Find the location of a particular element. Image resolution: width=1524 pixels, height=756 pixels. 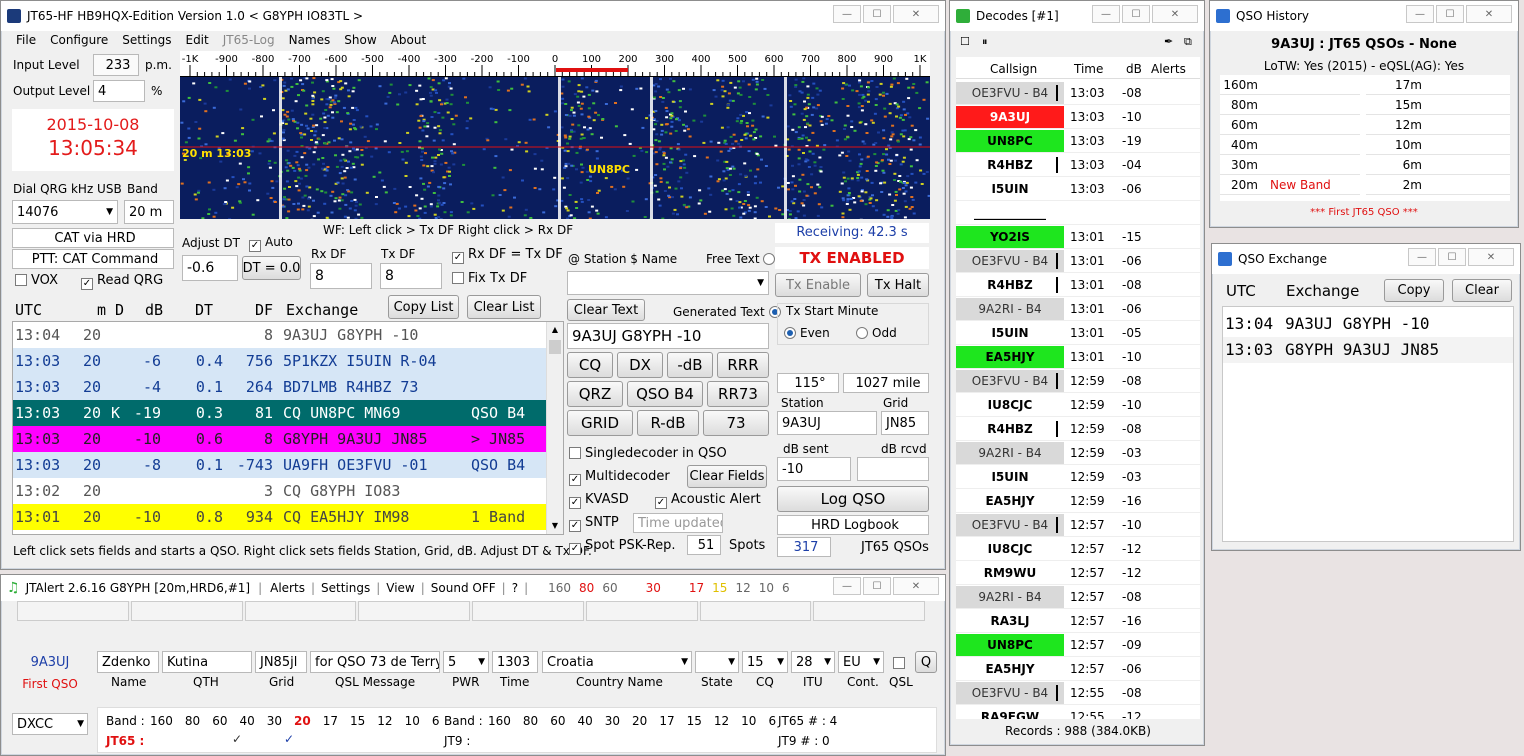

macro-qrz-button: QRZ is located at coordinates (595, 394).